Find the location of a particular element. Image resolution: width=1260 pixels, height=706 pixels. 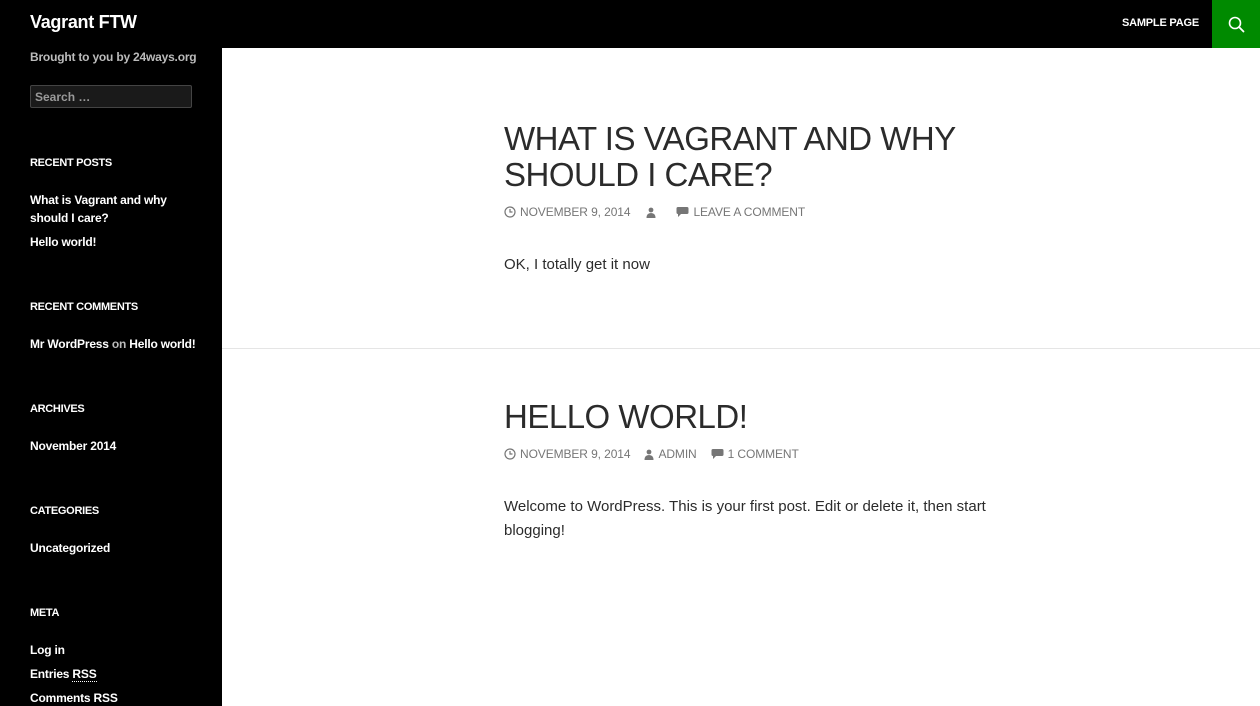

post-comments-link: LEAVE A COMMENT is located at coordinates (740, 212).